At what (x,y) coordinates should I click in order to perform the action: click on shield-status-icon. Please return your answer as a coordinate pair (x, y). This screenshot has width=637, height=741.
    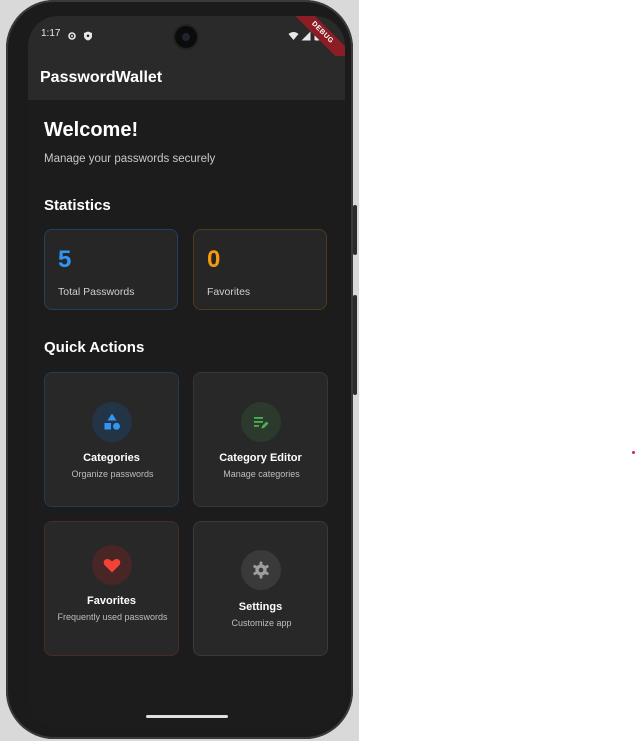
    Looking at the image, I should click on (88, 34).